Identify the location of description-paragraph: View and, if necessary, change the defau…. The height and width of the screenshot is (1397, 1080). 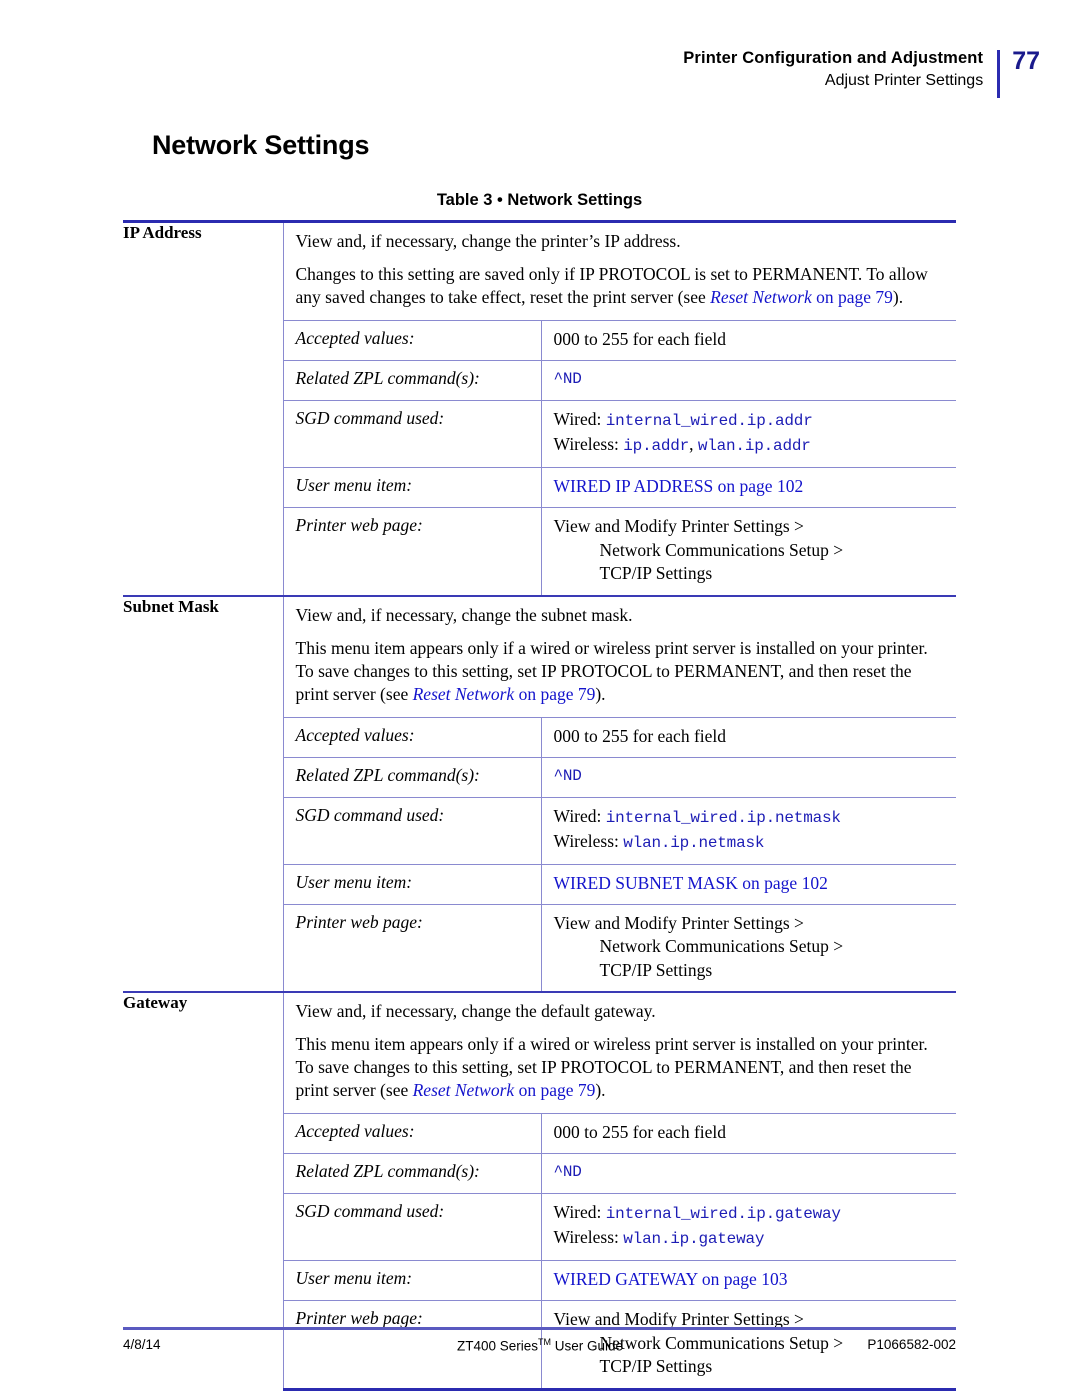
(475, 1011).